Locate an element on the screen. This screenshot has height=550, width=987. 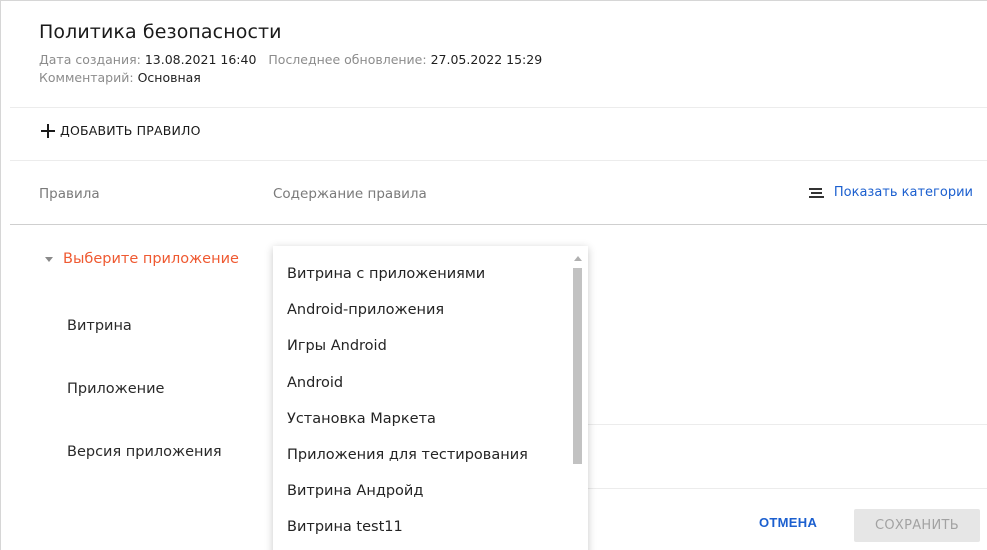
list-lines-icon is located at coordinates (816, 192).